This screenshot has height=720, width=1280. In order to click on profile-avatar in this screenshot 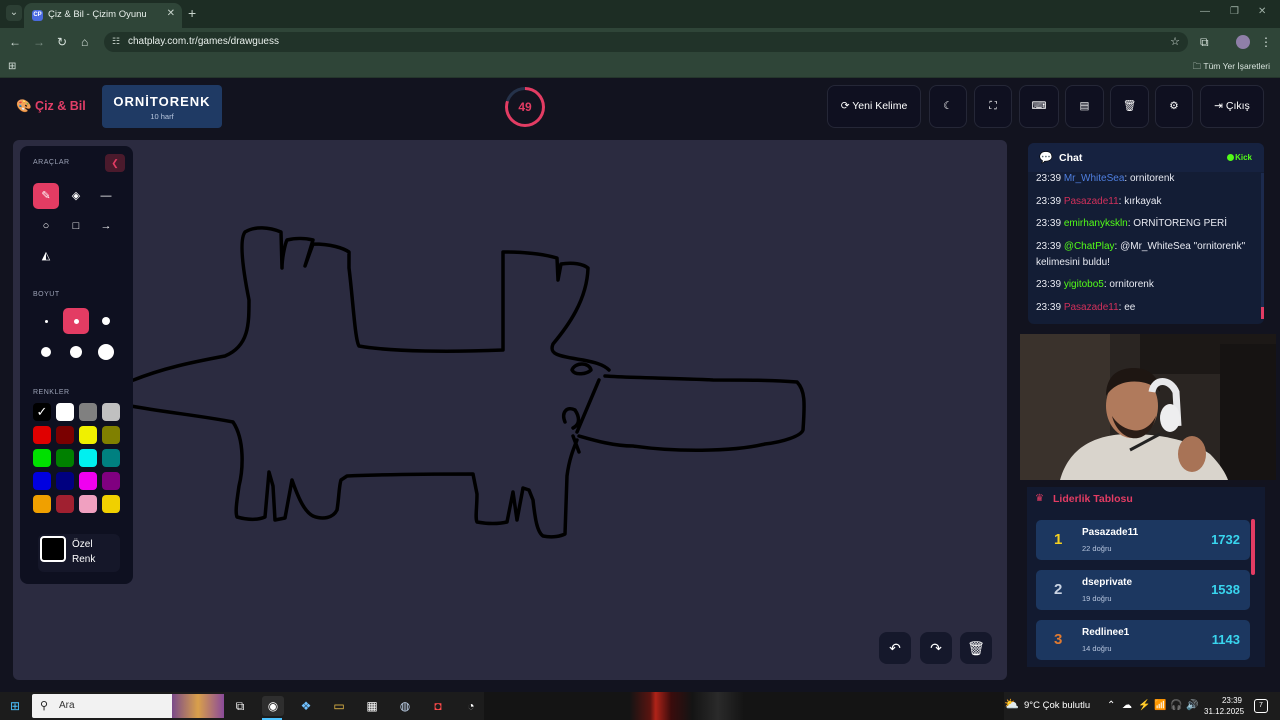, I will do `click(1243, 42)`.